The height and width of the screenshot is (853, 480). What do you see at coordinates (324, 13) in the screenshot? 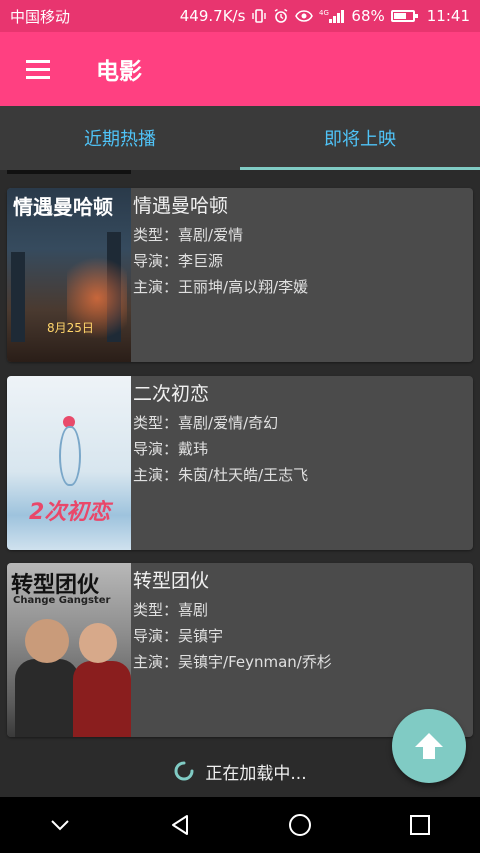
I see `network-type: 4G` at bounding box center [324, 13].